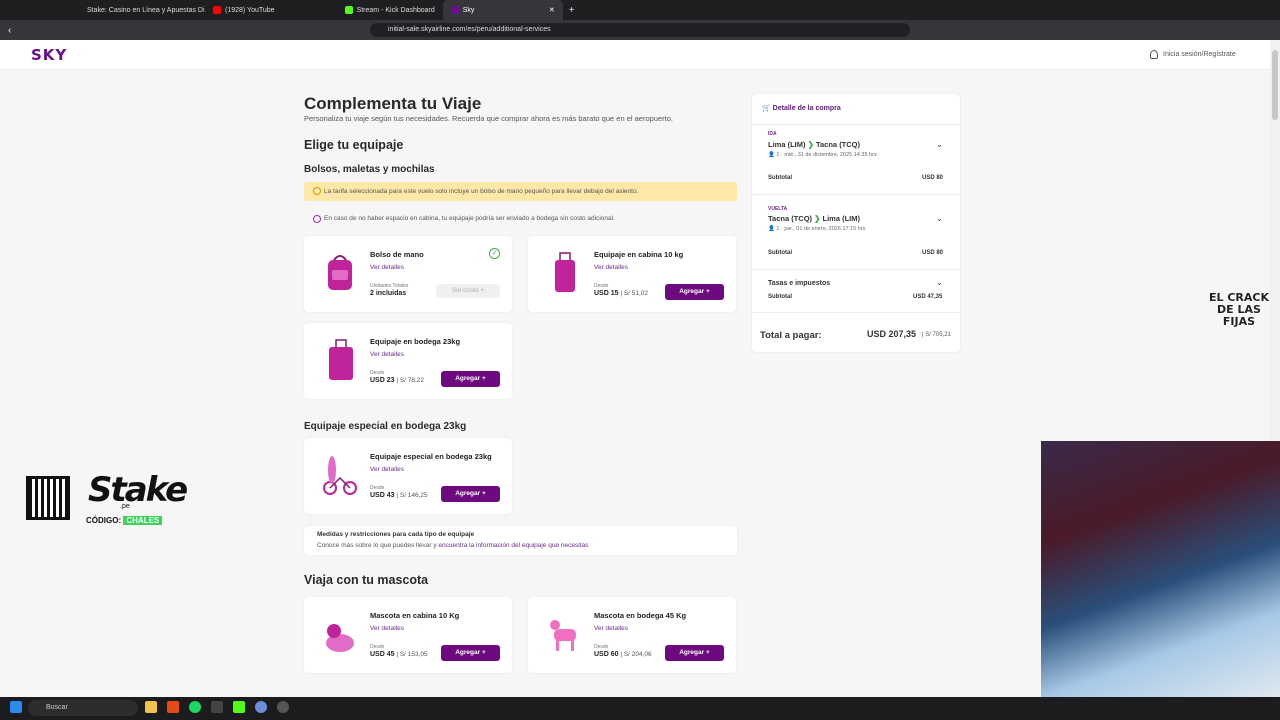 The width and height of the screenshot is (1280, 720). What do you see at coordinates (411, 495) in the screenshot?
I see `price-local: | S/ 146,25` at bounding box center [411, 495].